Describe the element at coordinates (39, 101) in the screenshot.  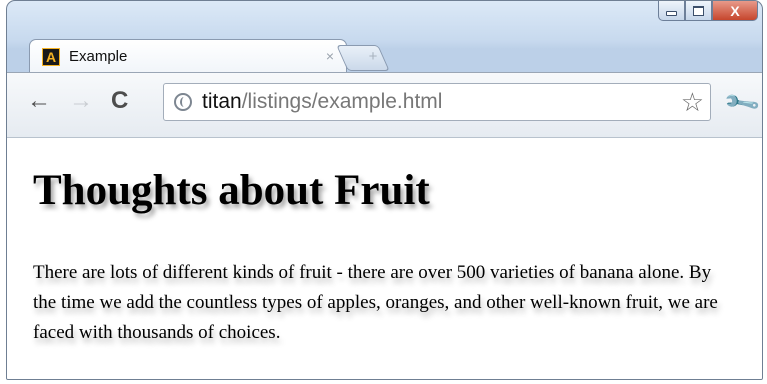
I see `back-arrow-icon: ←` at that location.